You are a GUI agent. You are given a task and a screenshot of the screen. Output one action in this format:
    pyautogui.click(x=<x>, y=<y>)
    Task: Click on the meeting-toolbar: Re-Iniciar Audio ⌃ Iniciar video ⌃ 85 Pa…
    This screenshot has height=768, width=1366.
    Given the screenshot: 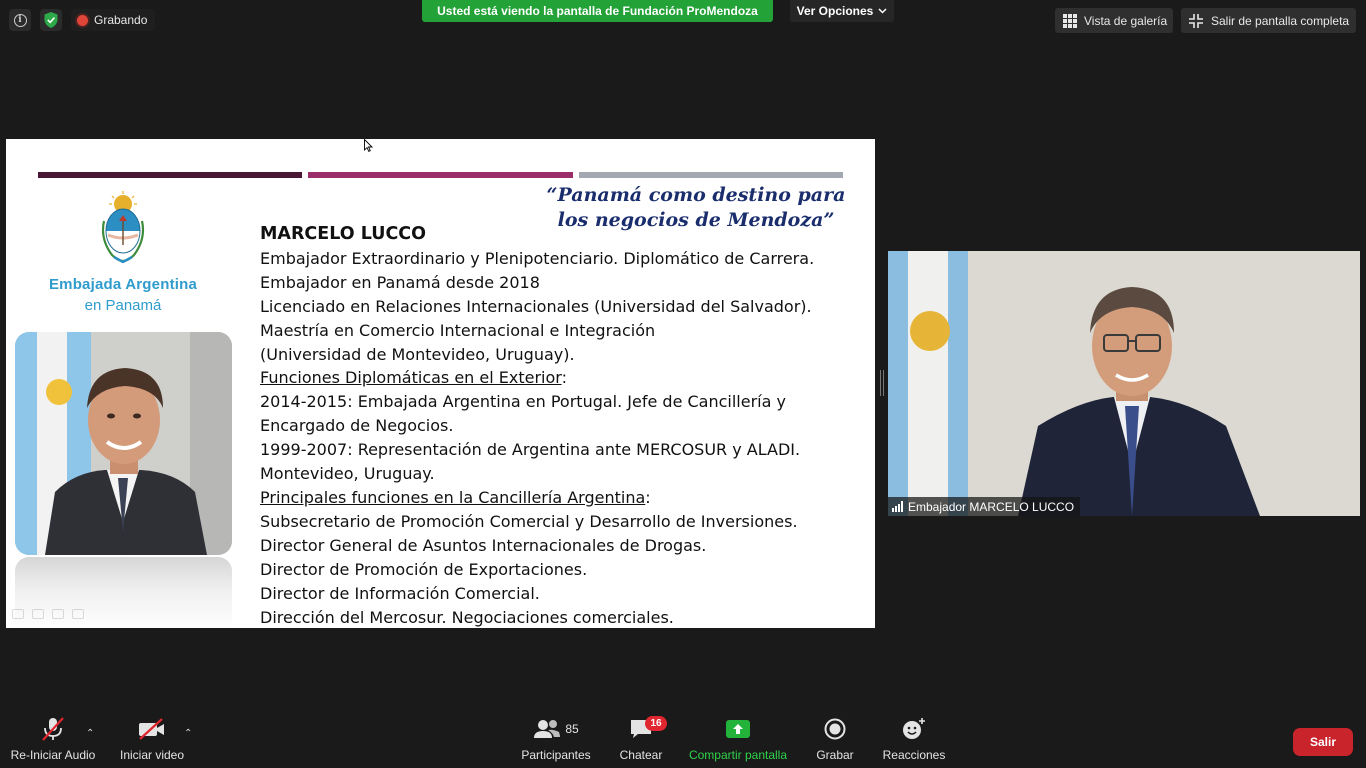 What is the action you would take?
    pyautogui.click(x=683, y=740)
    